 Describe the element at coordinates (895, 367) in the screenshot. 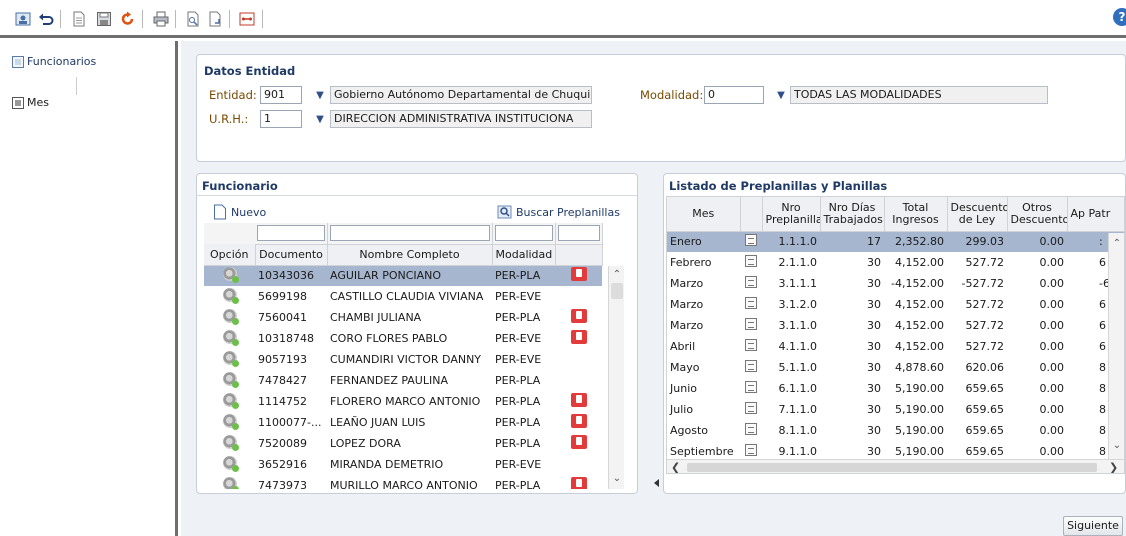

I see `table-row: Mayo 5.1.1.0 30 4,878.60 620.06 0.00 8` at that location.